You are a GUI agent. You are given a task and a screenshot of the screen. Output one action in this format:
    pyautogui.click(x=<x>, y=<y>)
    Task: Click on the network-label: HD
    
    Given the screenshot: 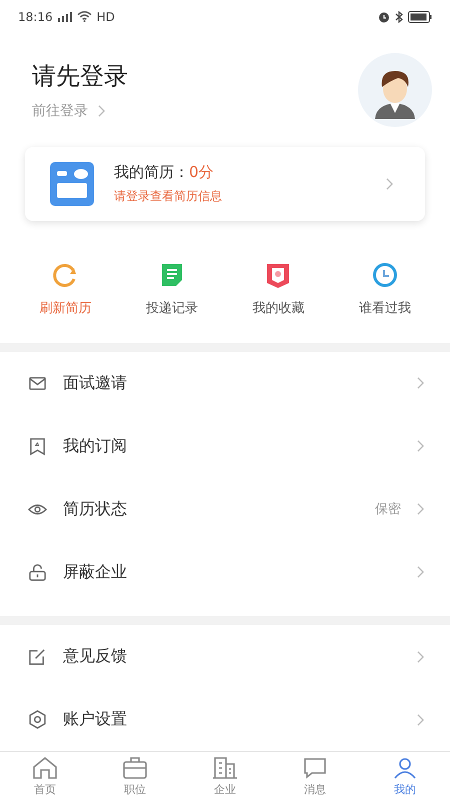 What is the action you would take?
    pyautogui.click(x=105, y=17)
    